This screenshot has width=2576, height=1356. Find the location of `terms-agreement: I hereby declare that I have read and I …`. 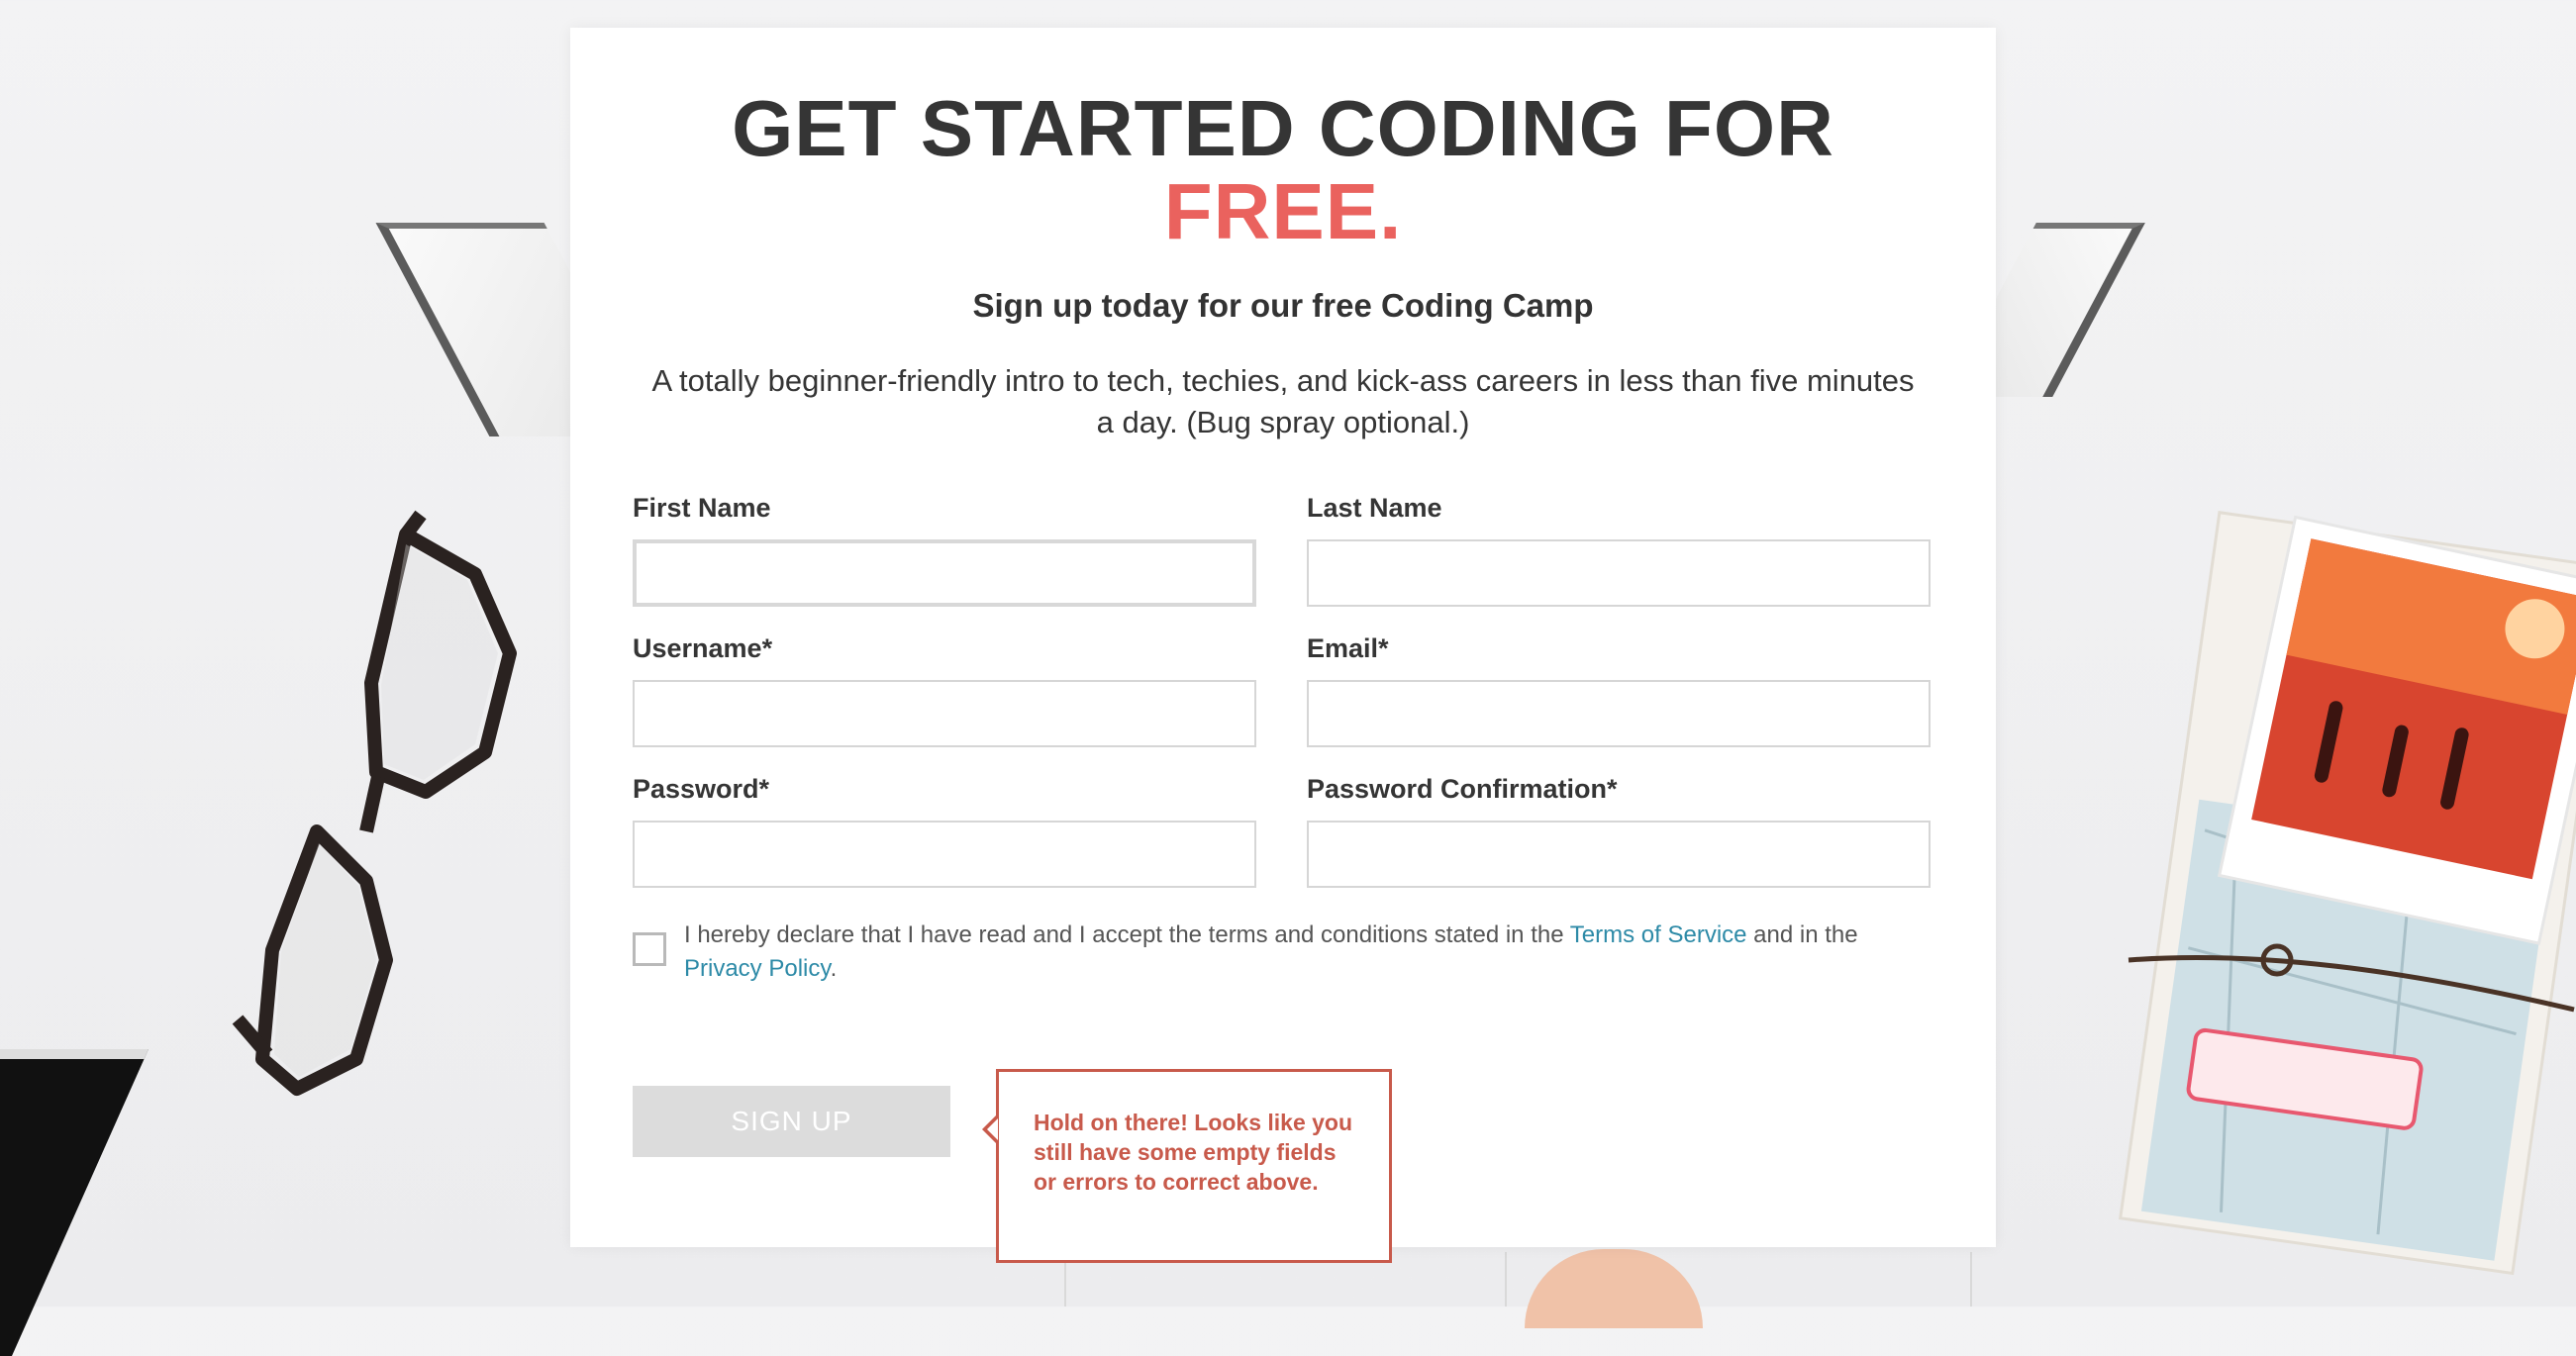

terms-agreement: I hereby declare that I have read and I … is located at coordinates (1282, 952).